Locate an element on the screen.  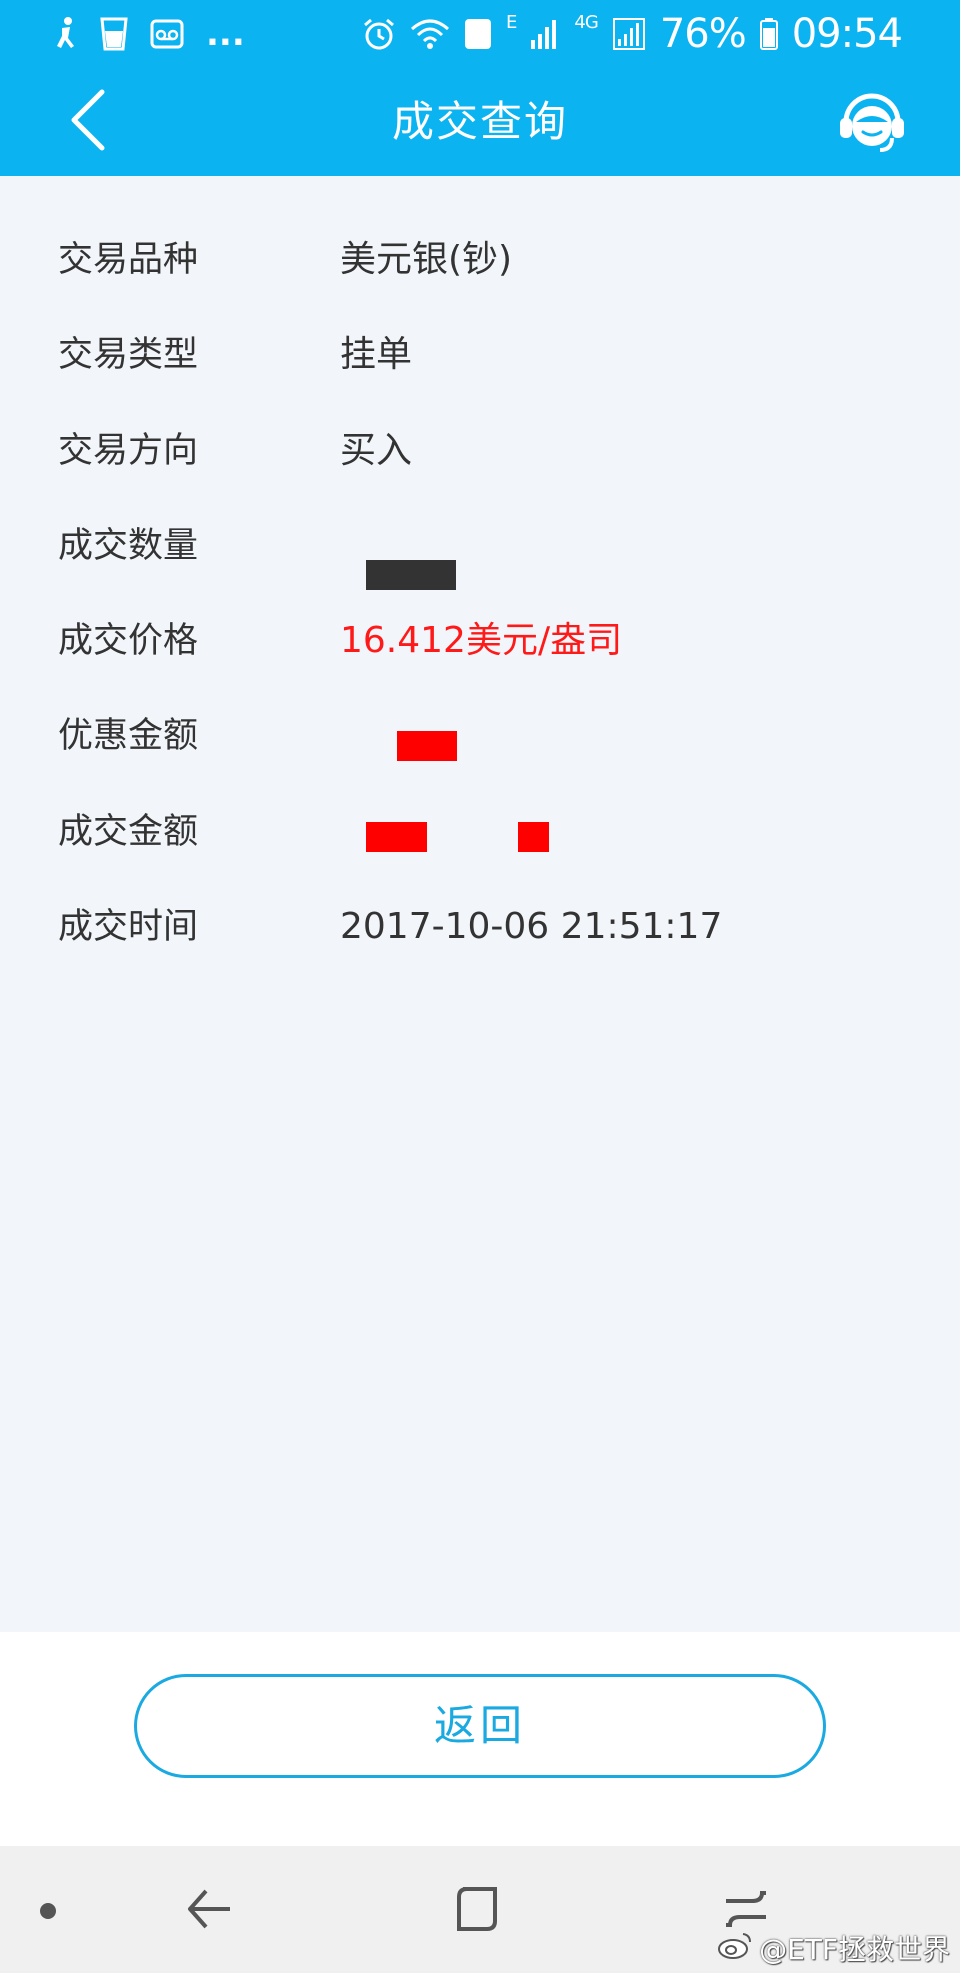
back-arrow-icon is located at coordinates (210, 1911).